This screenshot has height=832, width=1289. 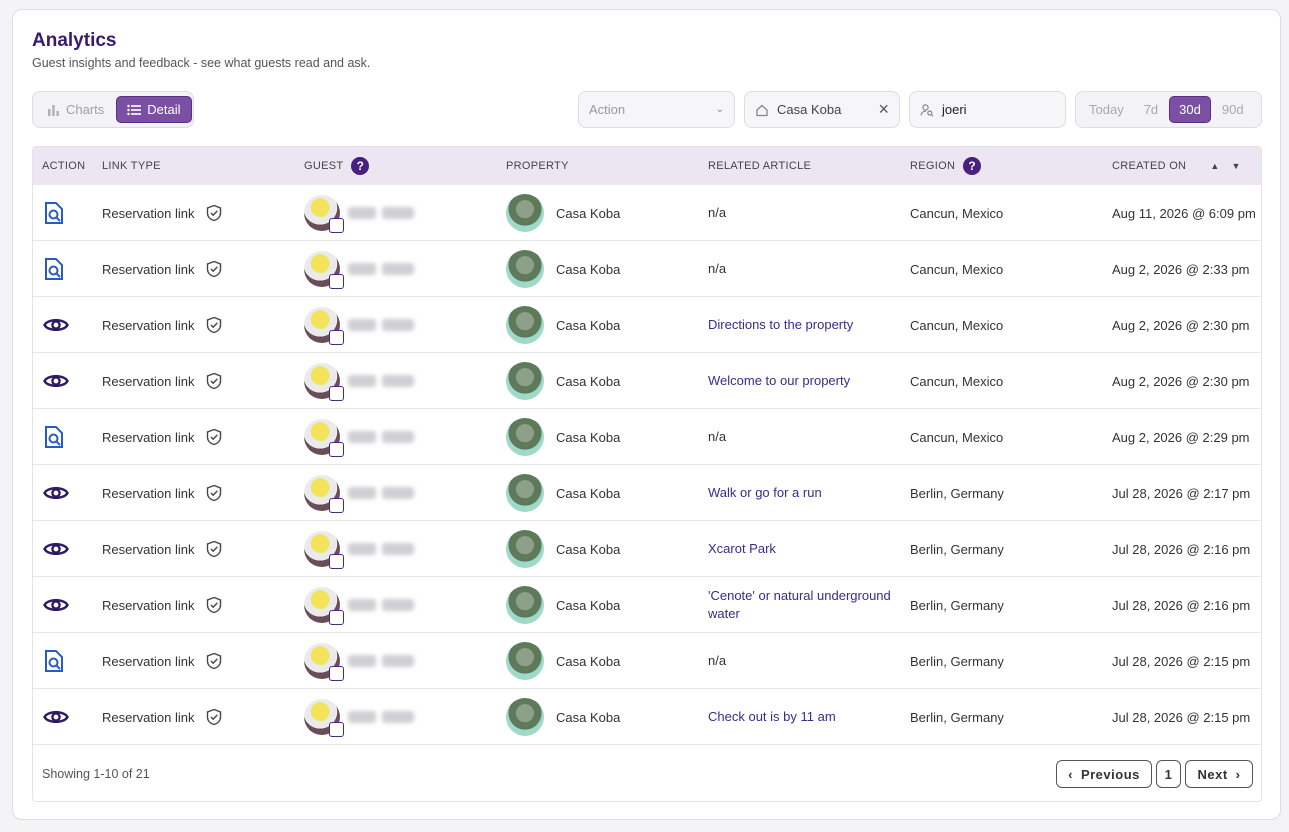 I want to click on column-region: REGION ?, so click(x=946, y=166).